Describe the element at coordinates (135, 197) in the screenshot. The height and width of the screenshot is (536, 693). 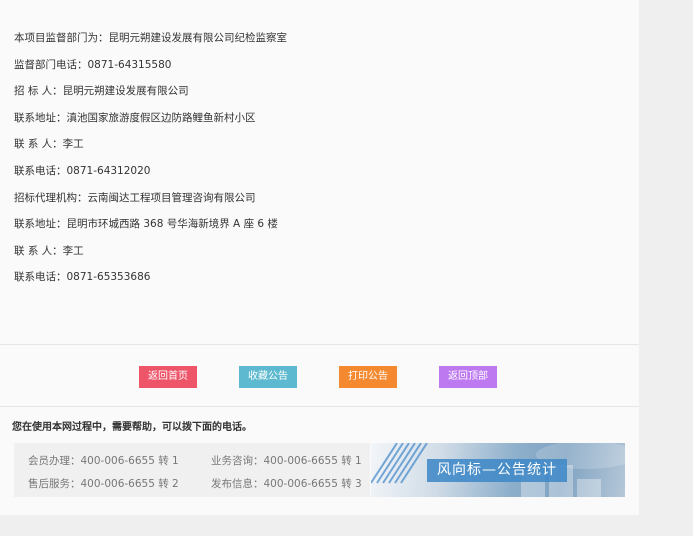
I see `agency-line: 招标代理机构：云南闽达工程项目管理咨询有限公司` at that location.